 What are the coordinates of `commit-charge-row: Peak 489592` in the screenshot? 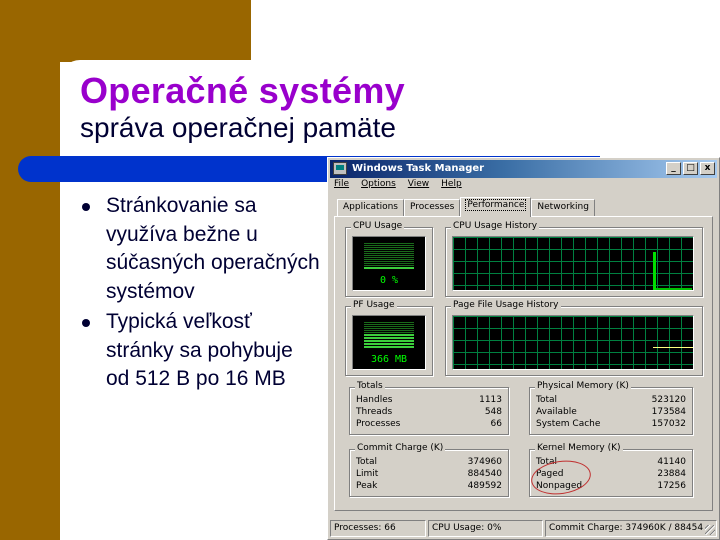 It's located at (429, 486).